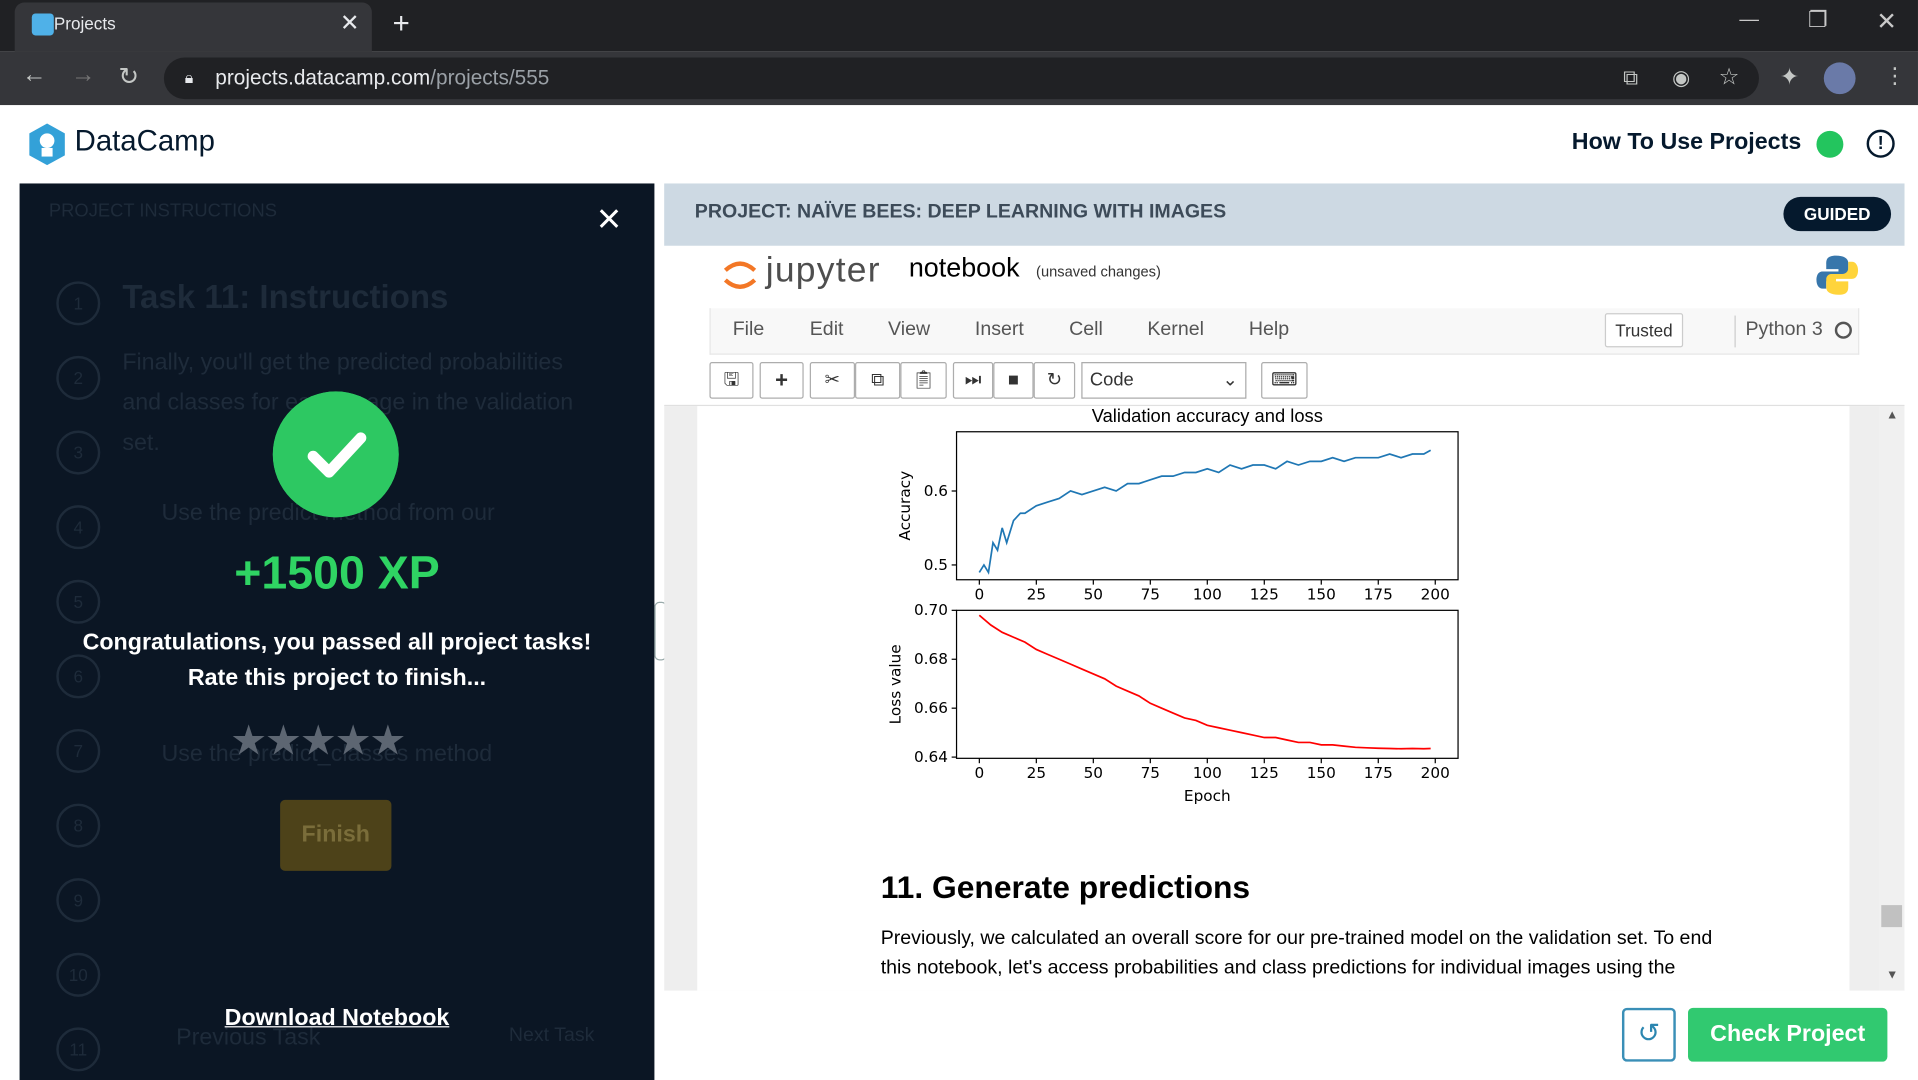 The width and height of the screenshot is (1918, 1080). I want to click on step-circle: 1, so click(78, 303).